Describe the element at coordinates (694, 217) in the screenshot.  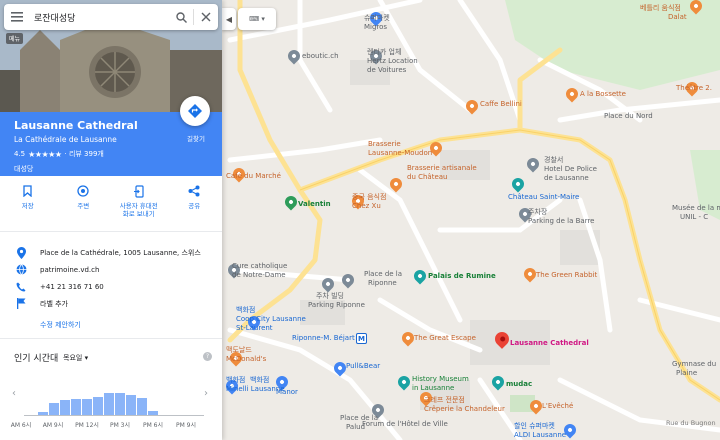
I see `map-poi-label: UNIL - C` at that location.